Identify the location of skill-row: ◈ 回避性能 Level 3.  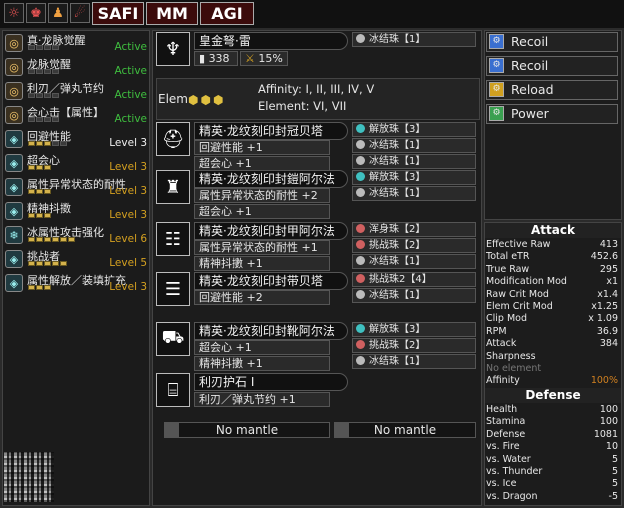
(76, 138).